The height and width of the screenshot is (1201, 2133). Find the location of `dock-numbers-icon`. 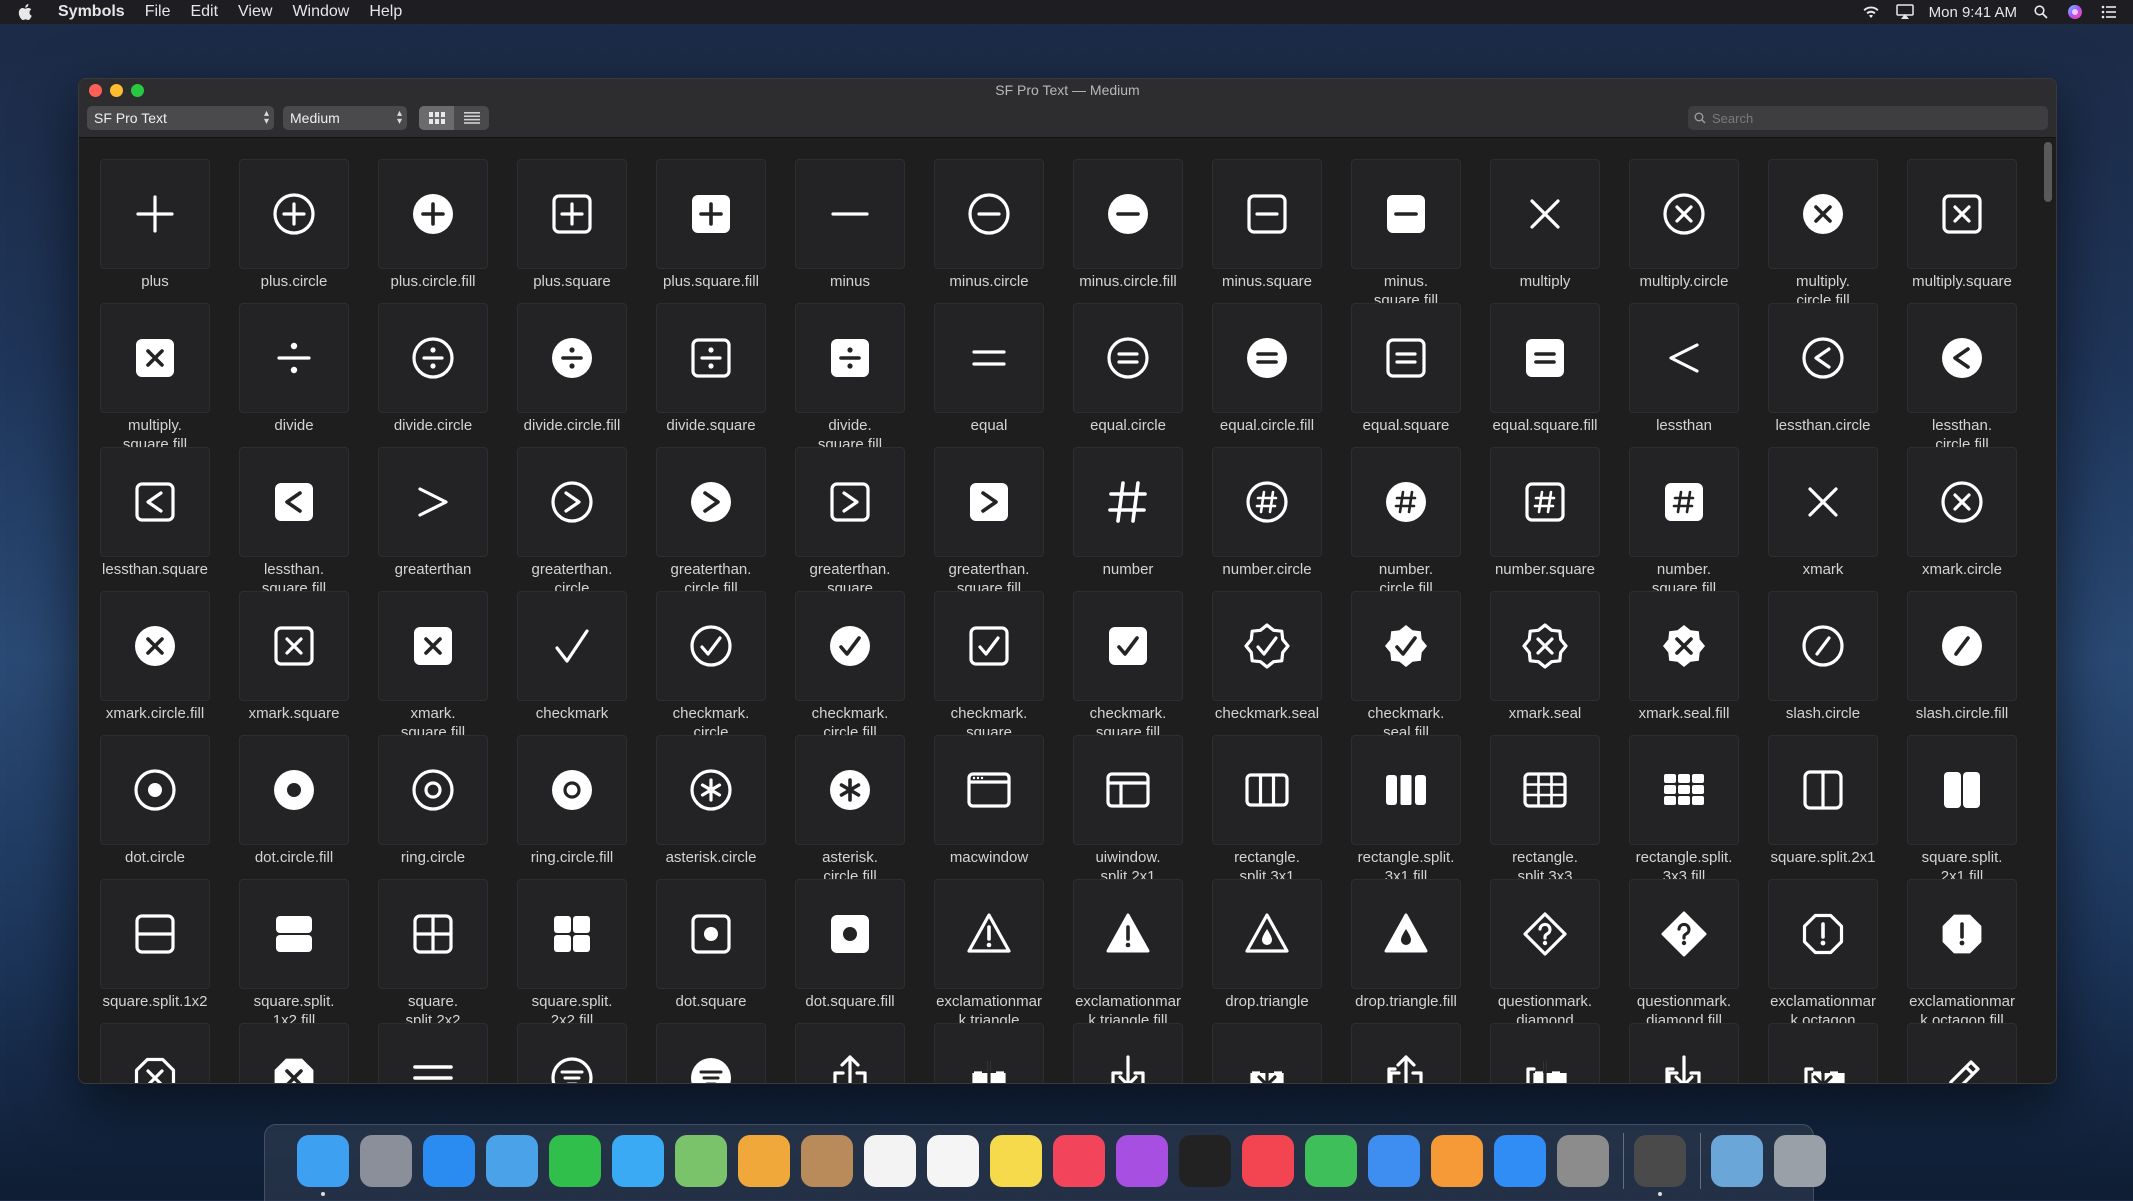

dock-numbers-icon is located at coordinates (1331, 1161).